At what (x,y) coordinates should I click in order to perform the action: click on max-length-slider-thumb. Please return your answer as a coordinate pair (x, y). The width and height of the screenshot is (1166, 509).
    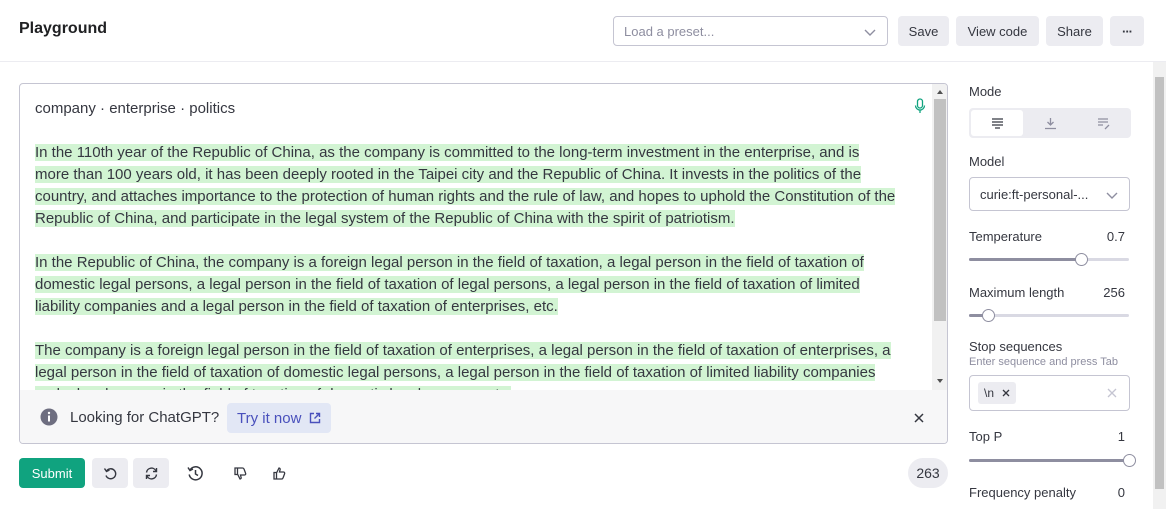
    Looking at the image, I should click on (989, 315).